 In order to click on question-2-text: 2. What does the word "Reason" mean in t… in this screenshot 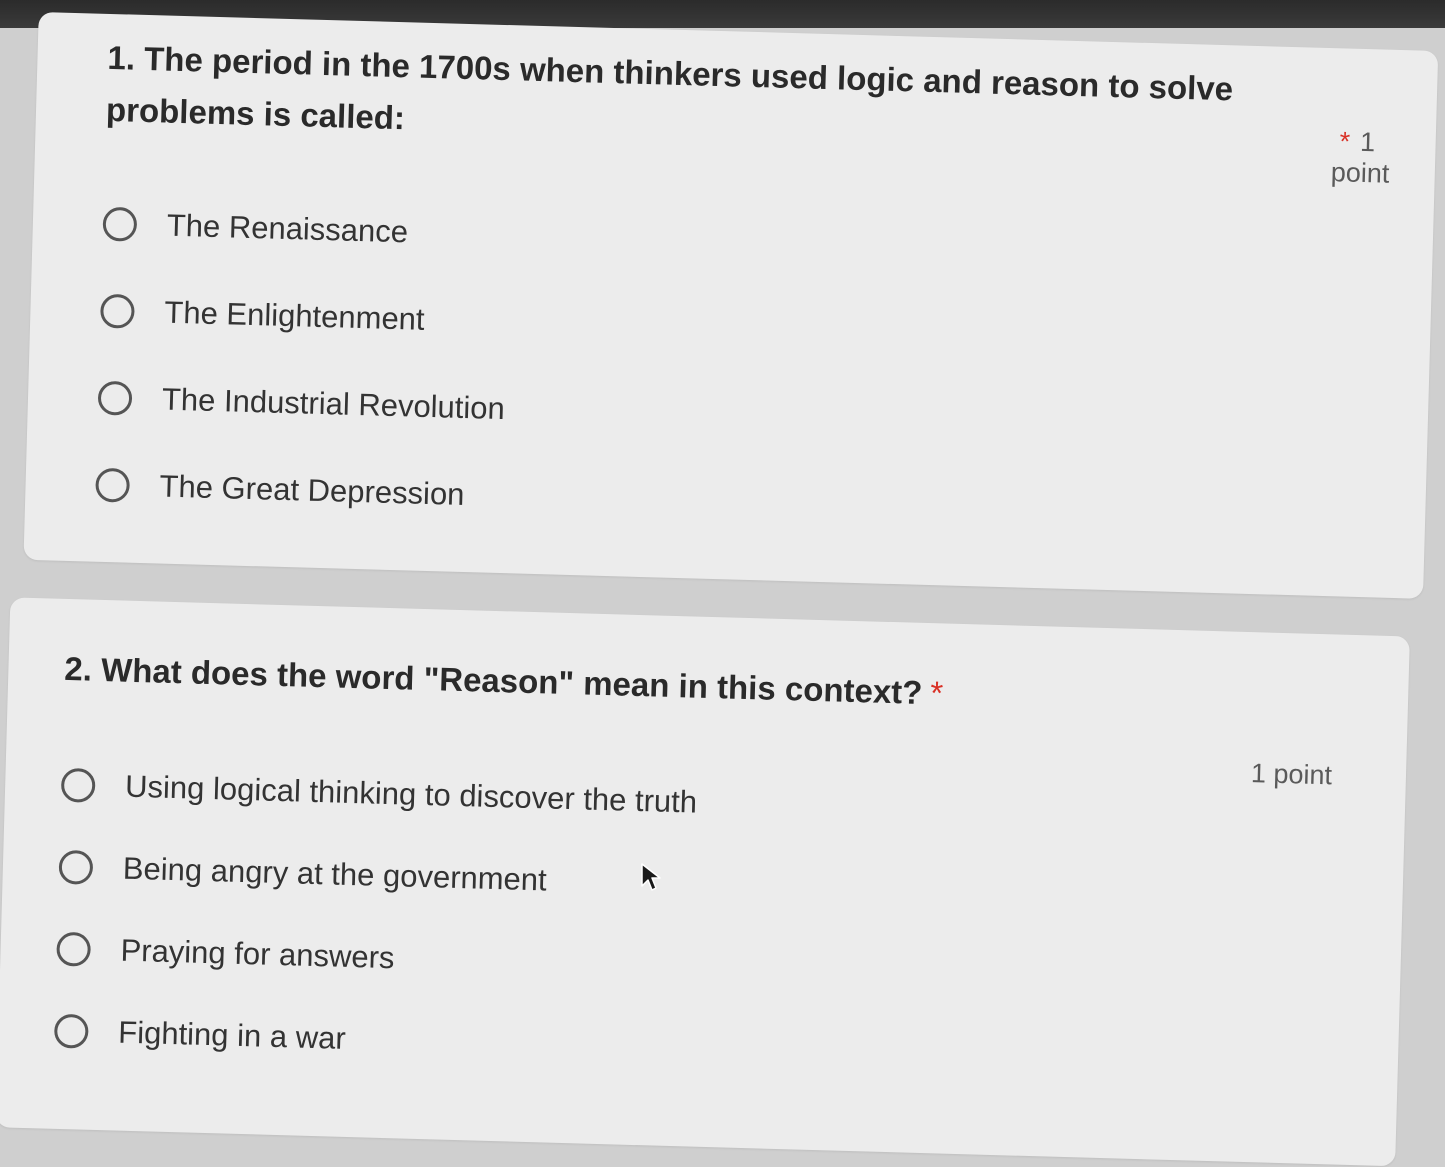, I will do `click(493, 680)`.